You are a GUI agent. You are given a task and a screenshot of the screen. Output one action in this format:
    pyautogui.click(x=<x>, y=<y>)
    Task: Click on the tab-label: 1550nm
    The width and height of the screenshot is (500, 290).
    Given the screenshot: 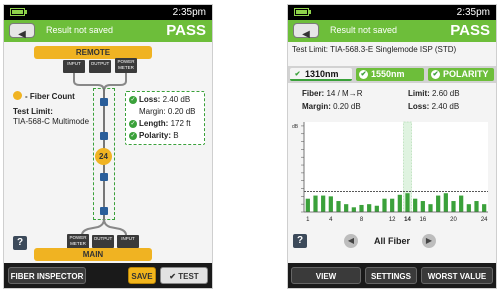 What is the action you would take?
    pyautogui.click(x=388, y=74)
    